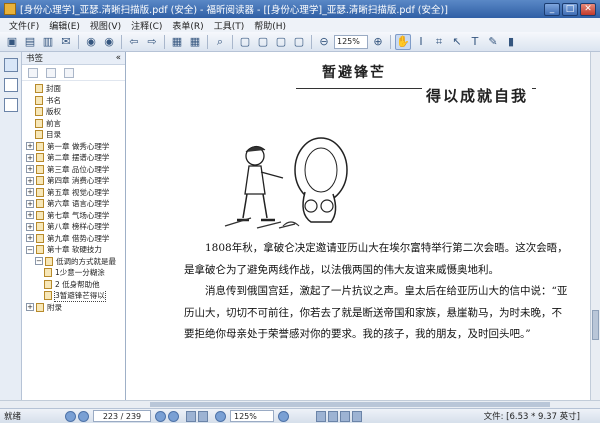 The image size is (600, 423). I want to click on cartoon-illustration, so click(286, 183).